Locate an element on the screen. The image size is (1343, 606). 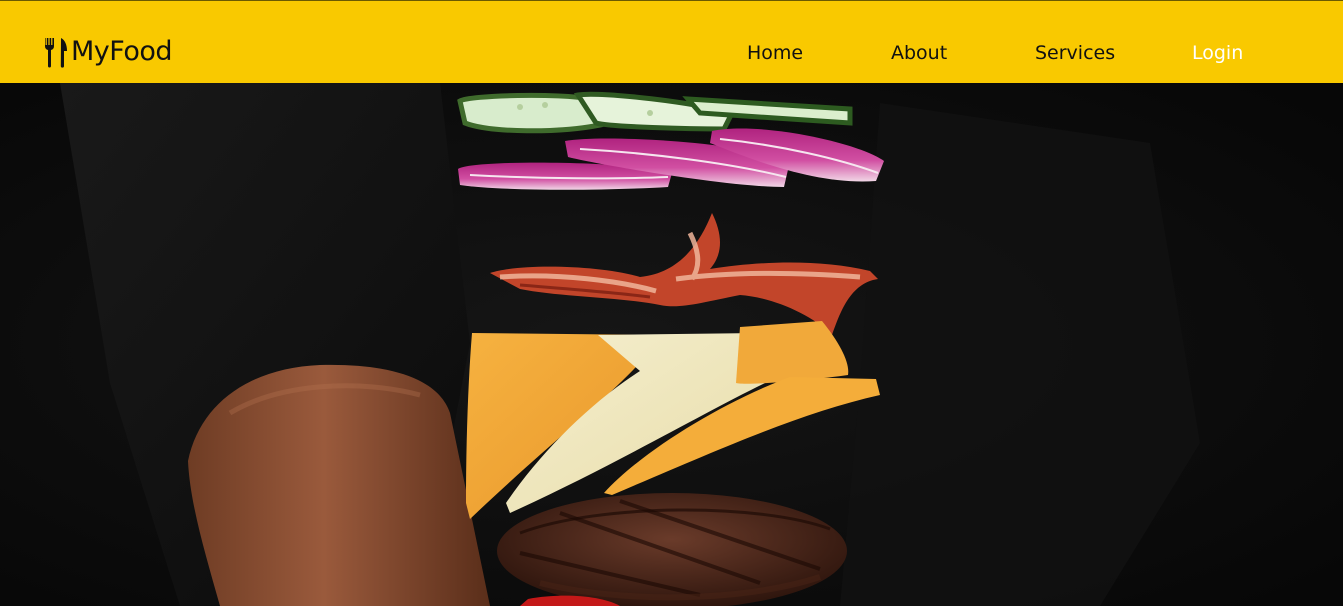
nav-login-link: Login is located at coordinates (1217, 53).